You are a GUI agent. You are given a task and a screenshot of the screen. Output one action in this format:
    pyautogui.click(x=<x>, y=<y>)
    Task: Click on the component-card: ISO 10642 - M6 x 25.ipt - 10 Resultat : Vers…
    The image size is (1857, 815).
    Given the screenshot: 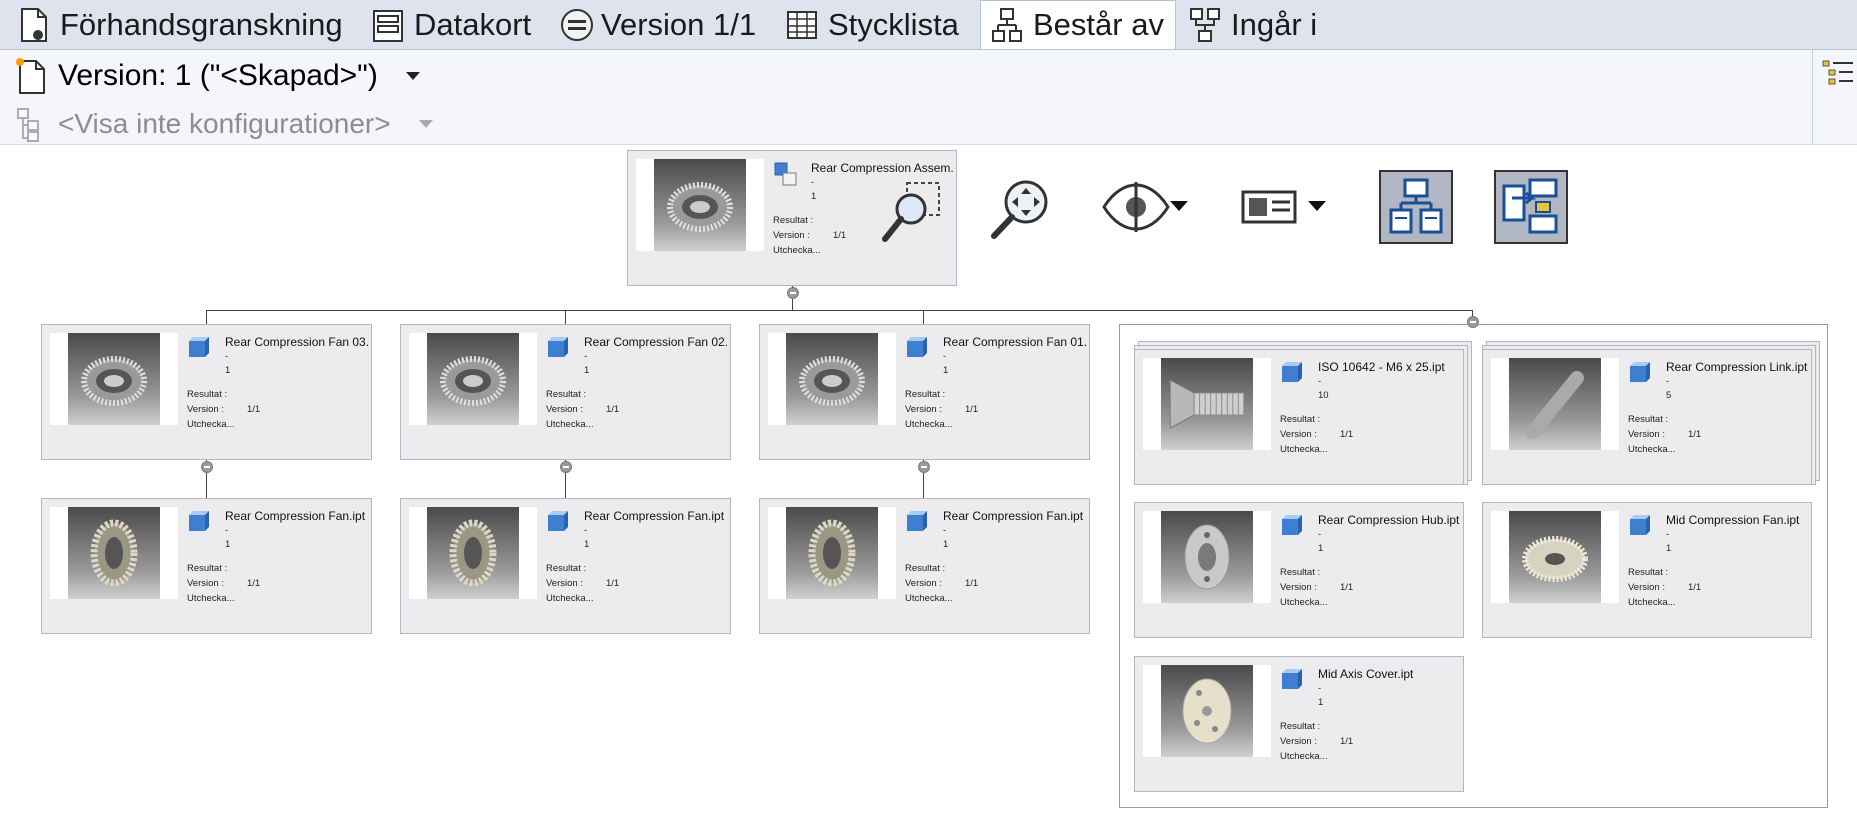 What is the action you would take?
    pyautogui.click(x=1299, y=417)
    